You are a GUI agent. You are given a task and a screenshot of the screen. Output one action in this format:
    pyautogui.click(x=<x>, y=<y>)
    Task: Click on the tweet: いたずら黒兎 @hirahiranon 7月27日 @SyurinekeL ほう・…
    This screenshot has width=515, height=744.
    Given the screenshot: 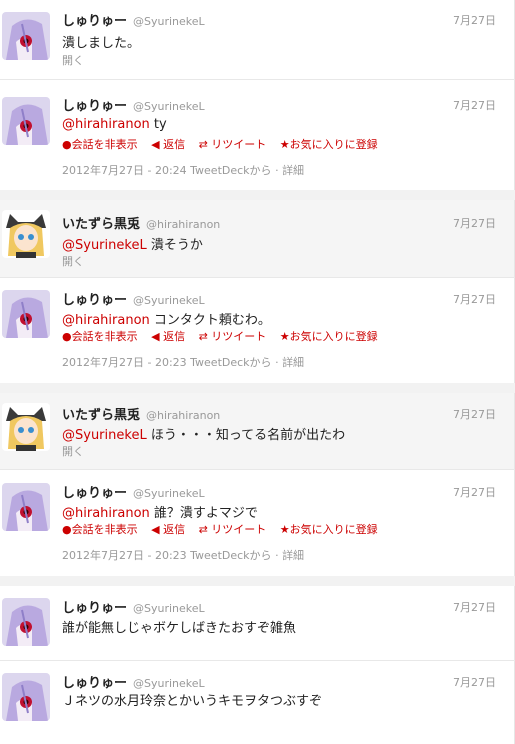 What is the action you would take?
    pyautogui.click(x=257, y=431)
    